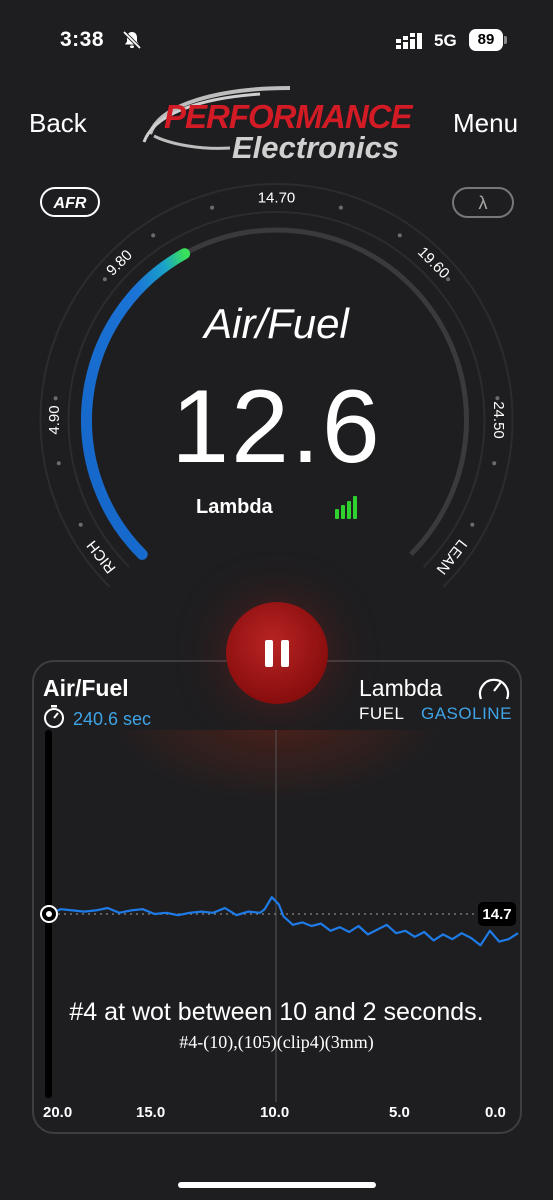 The height and width of the screenshot is (1200, 553). I want to click on brand-line2: Electronics, so click(315, 147).